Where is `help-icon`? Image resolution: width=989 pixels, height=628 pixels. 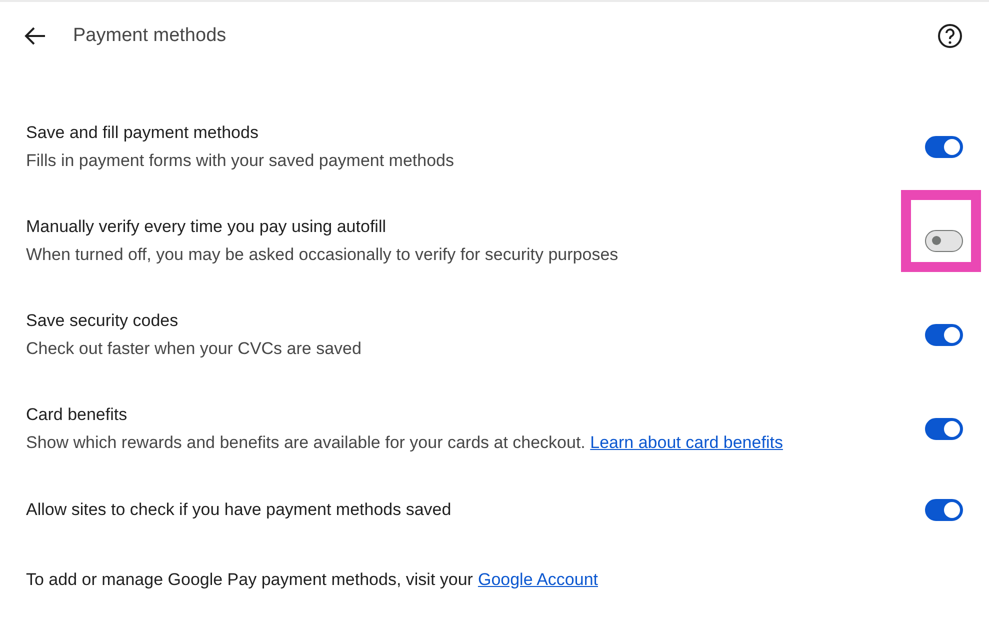 help-icon is located at coordinates (950, 36).